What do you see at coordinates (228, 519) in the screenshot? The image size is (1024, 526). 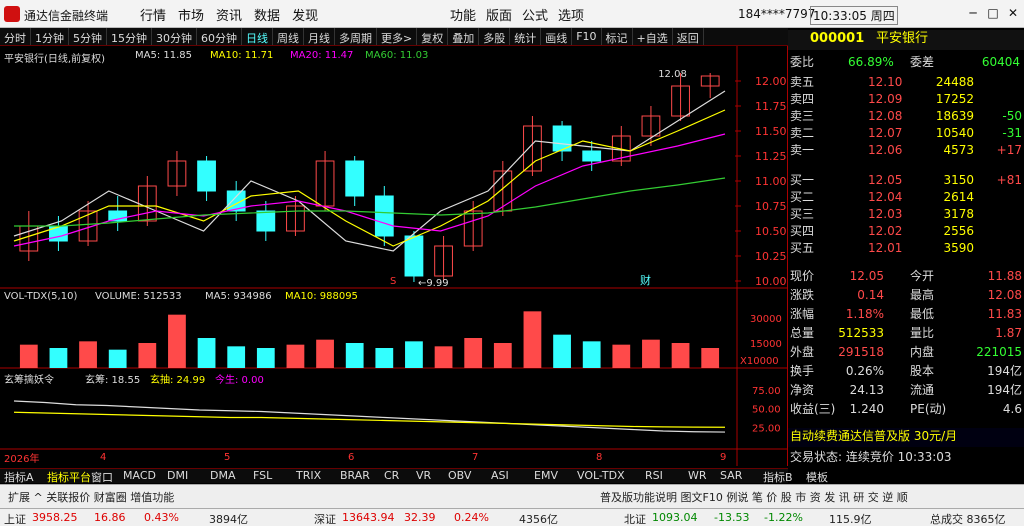 I see `index-amt: 3894亿` at bounding box center [228, 519].